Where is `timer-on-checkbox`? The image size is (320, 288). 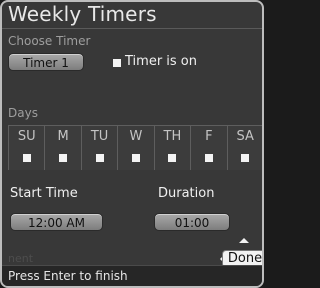 timer-on-checkbox is located at coordinates (117, 63).